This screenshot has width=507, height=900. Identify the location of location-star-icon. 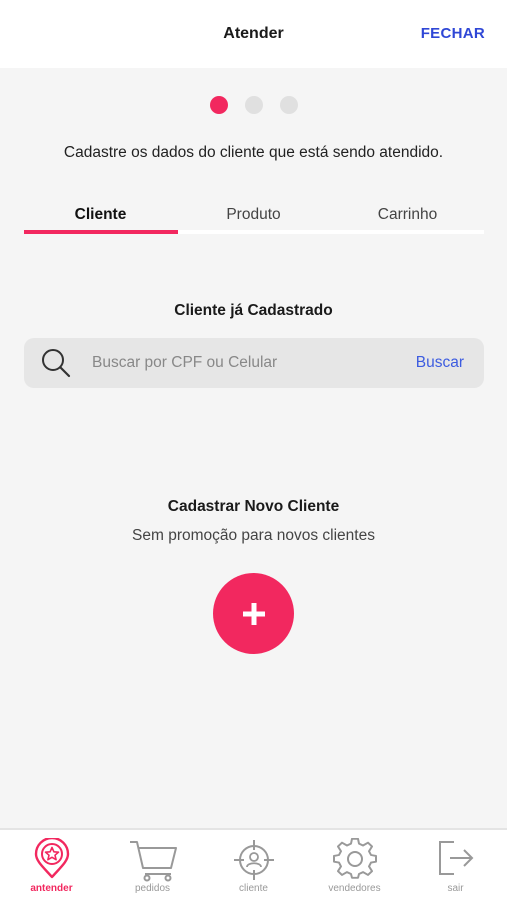
(51, 858).